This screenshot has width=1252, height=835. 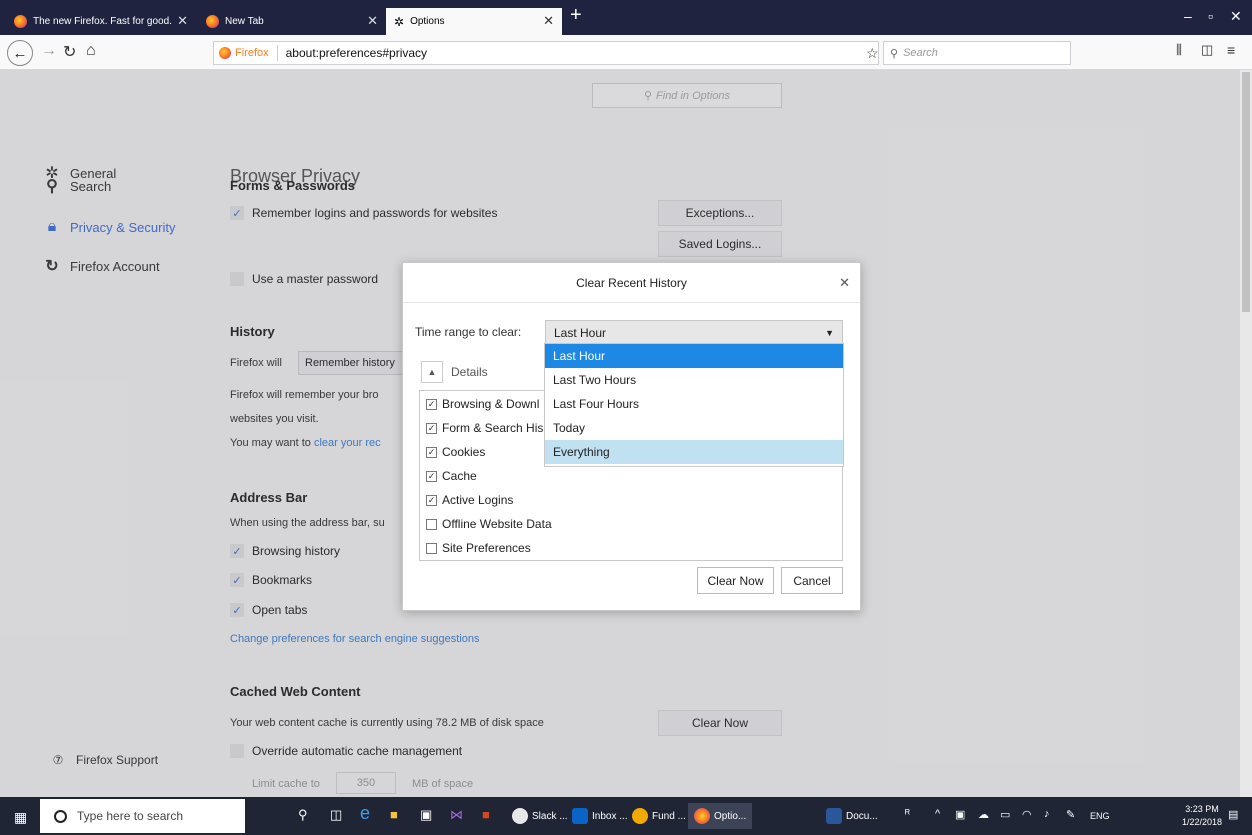 What do you see at coordinates (394, 814) in the screenshot?
I see `file-explorer-icon: ■` at bounding box center [394, 814].